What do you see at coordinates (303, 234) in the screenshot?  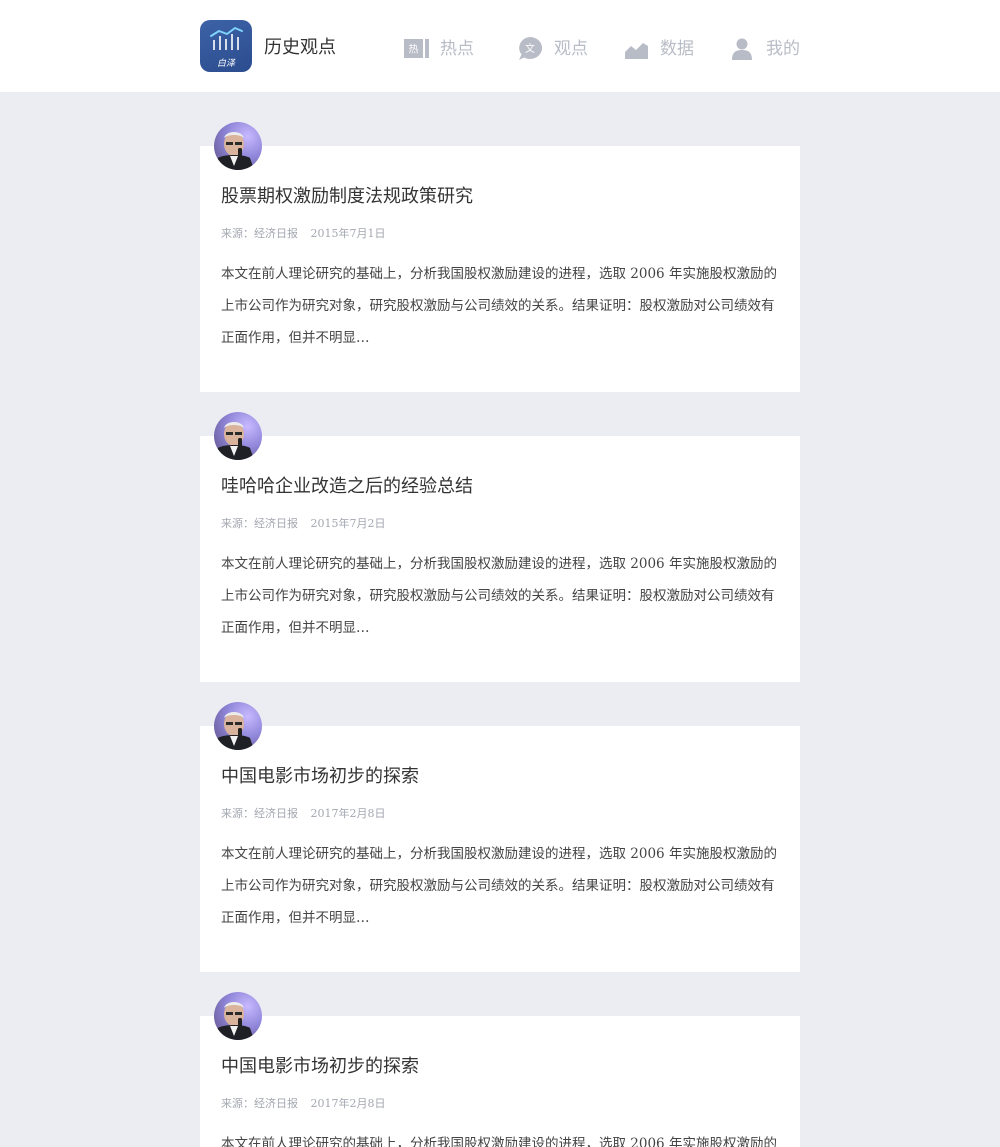 I see `article-meta: 来源：经济日报 2015年7月1日` at bounding box center [303, 234].